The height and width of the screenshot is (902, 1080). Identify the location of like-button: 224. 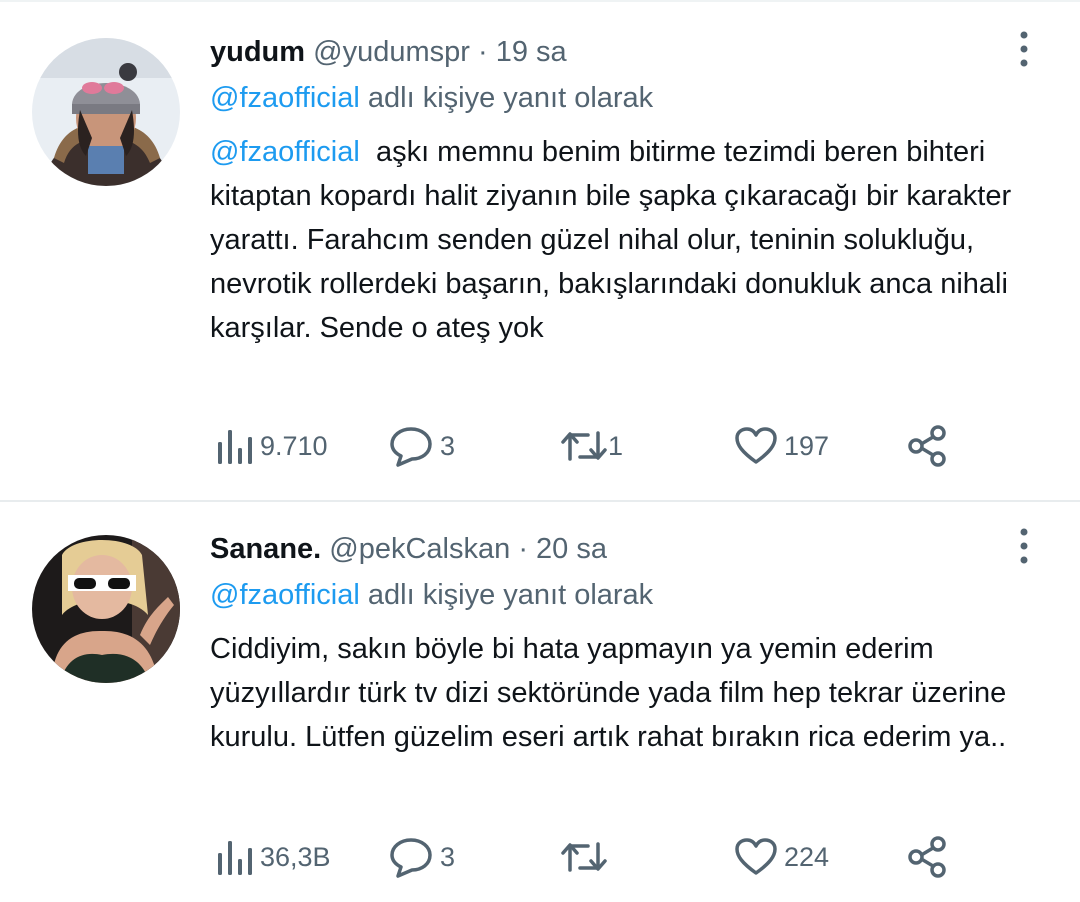
(781, 857).